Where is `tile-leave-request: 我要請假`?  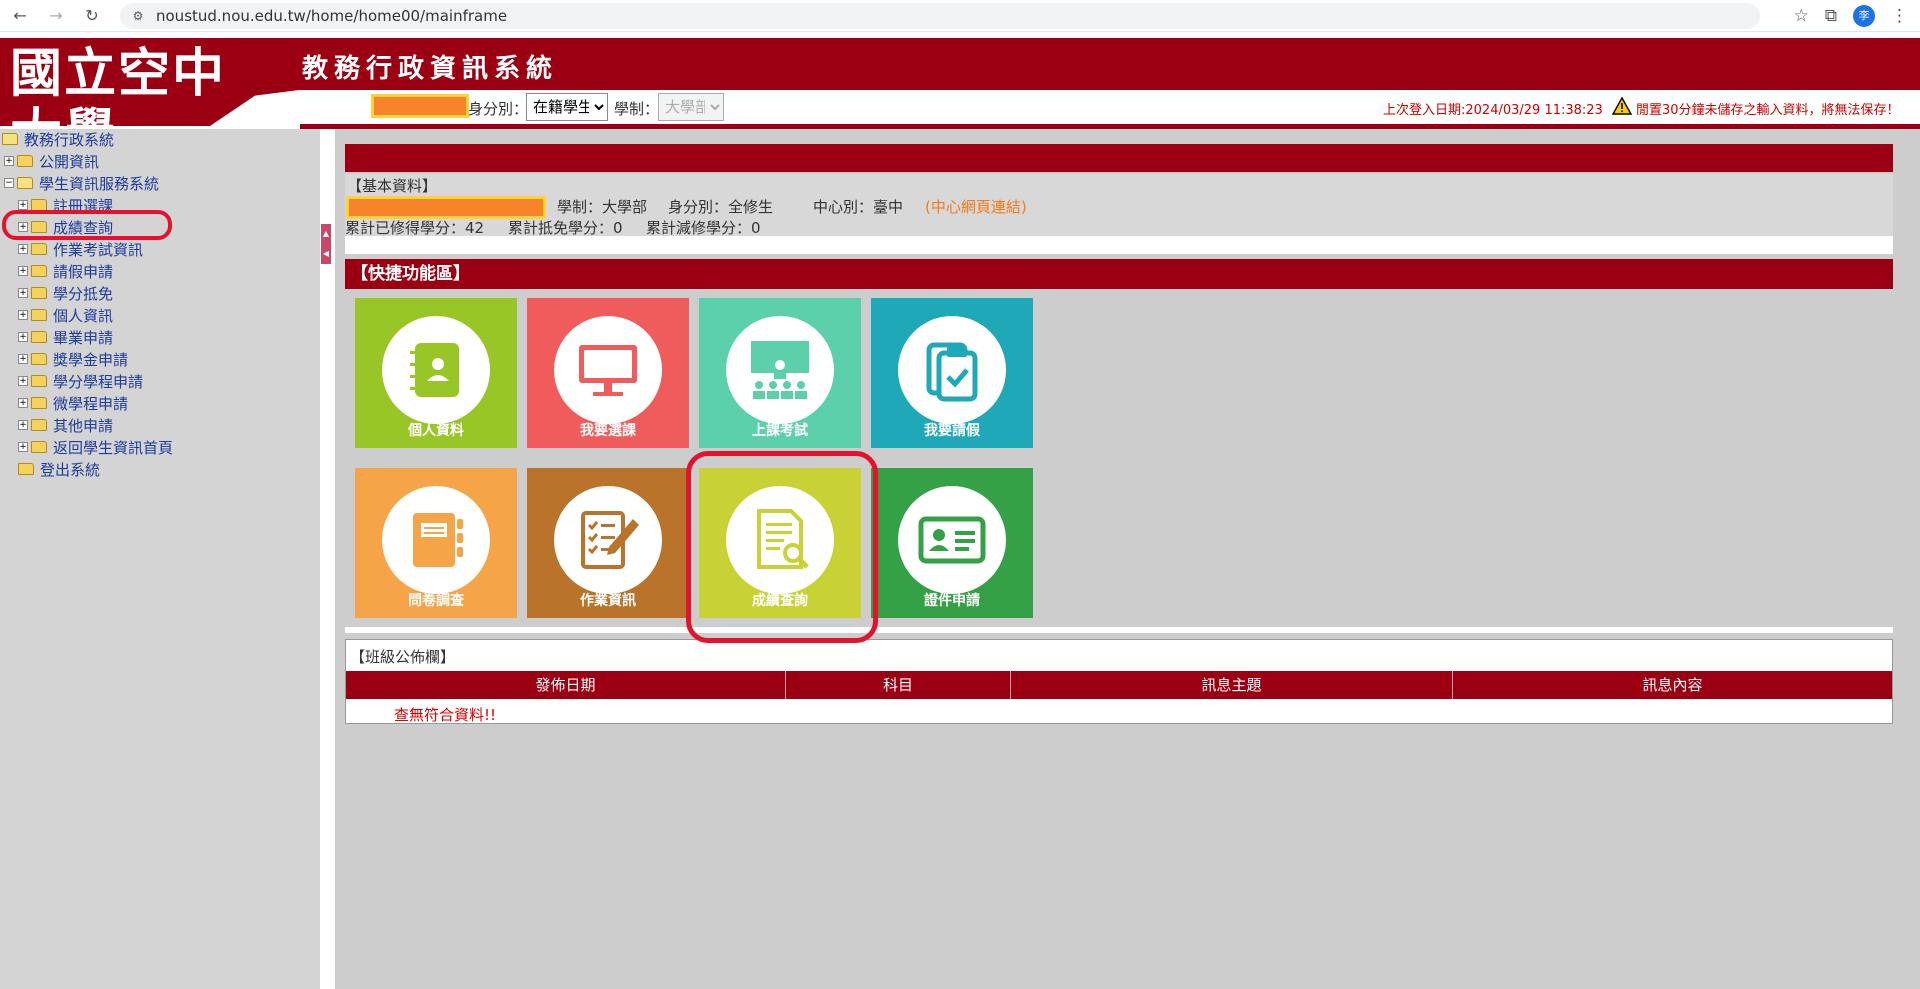
tile-leave-request: 我要請假 is located at coordinates (952, 373).